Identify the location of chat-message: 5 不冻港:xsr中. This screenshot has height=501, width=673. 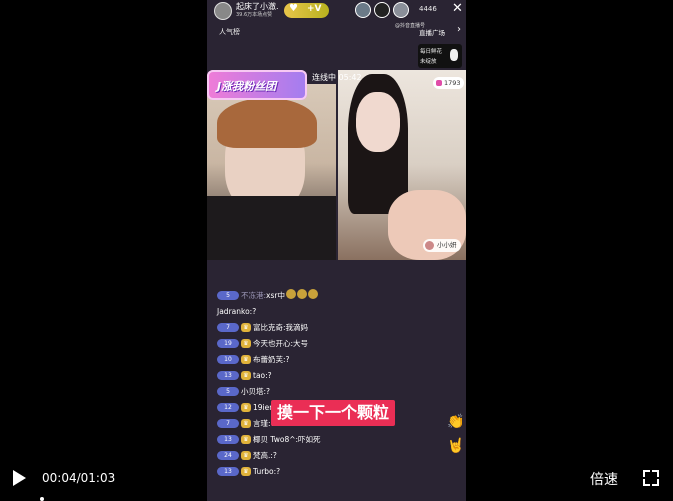
(327, 296).